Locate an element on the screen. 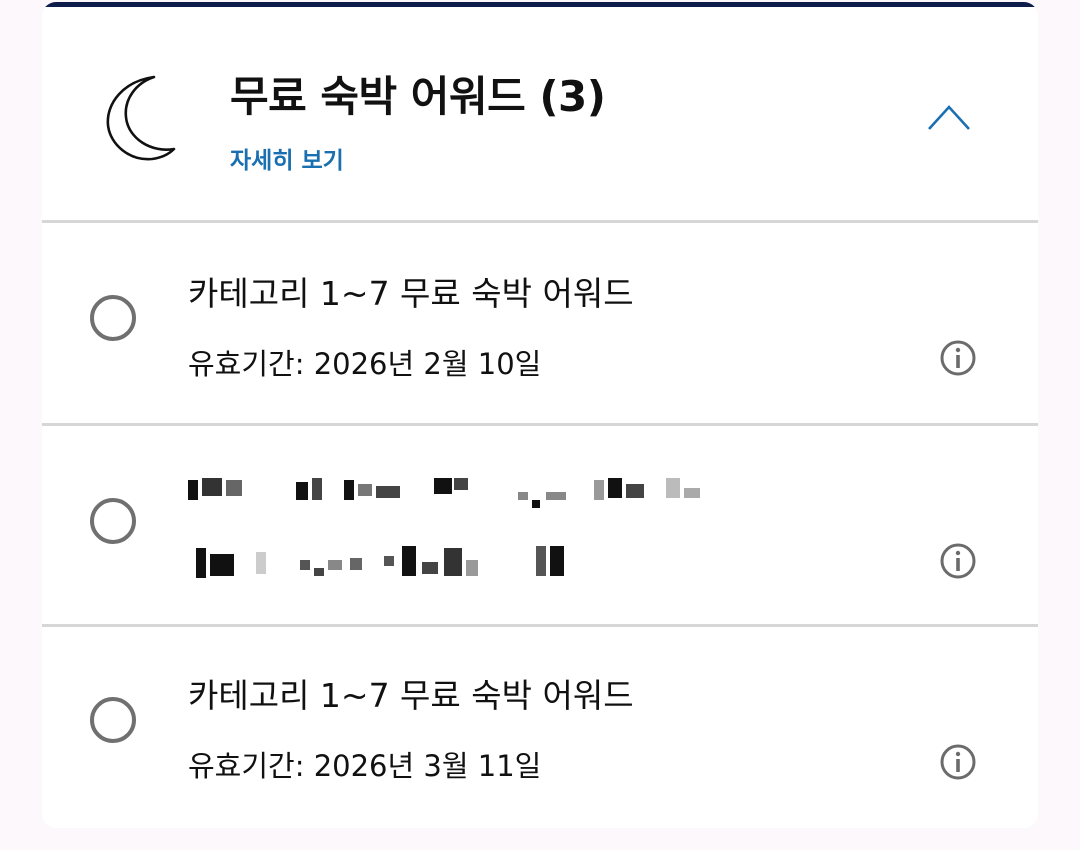 The width and height of the screenshot is (1080, 850). award-validity-date: 유효기간: 2026년 2월 10일 is located at coordinates (365, 364).